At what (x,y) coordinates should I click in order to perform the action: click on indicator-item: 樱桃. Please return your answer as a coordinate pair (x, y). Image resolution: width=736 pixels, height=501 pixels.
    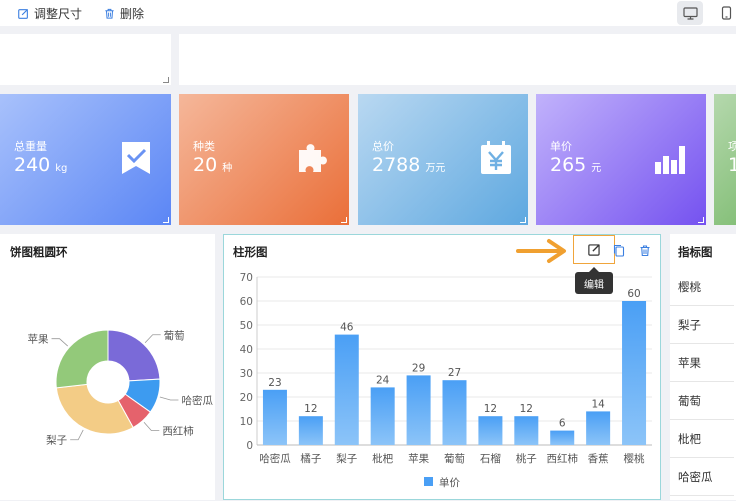
    Looking at the image, I should click on (689, 287).